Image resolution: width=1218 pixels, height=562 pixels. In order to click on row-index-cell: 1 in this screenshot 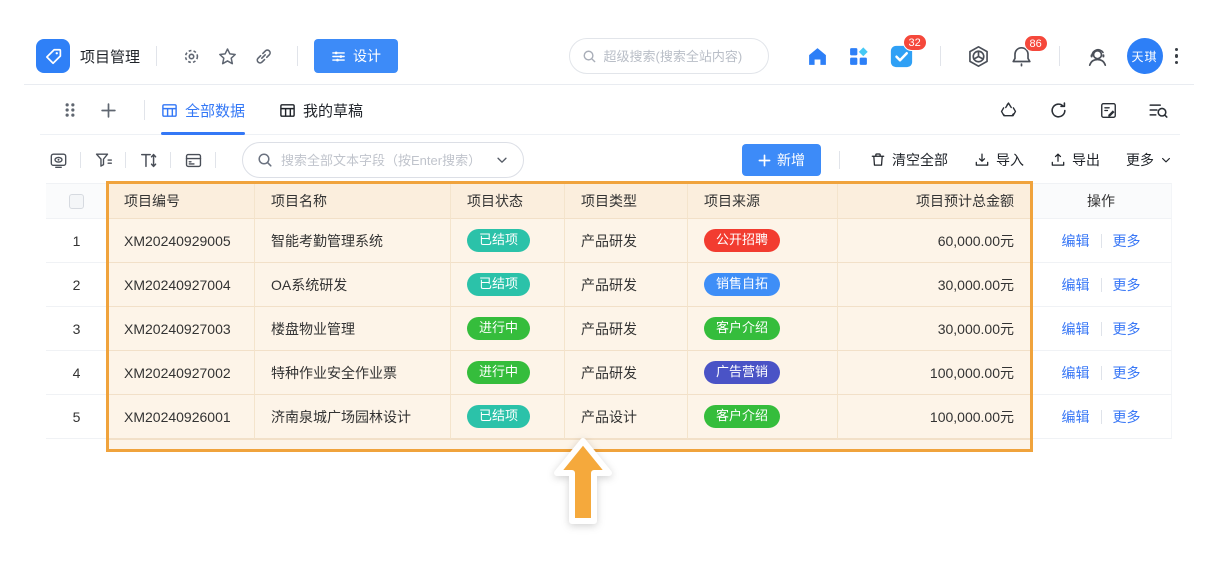, I will do `click(77, 241)`.